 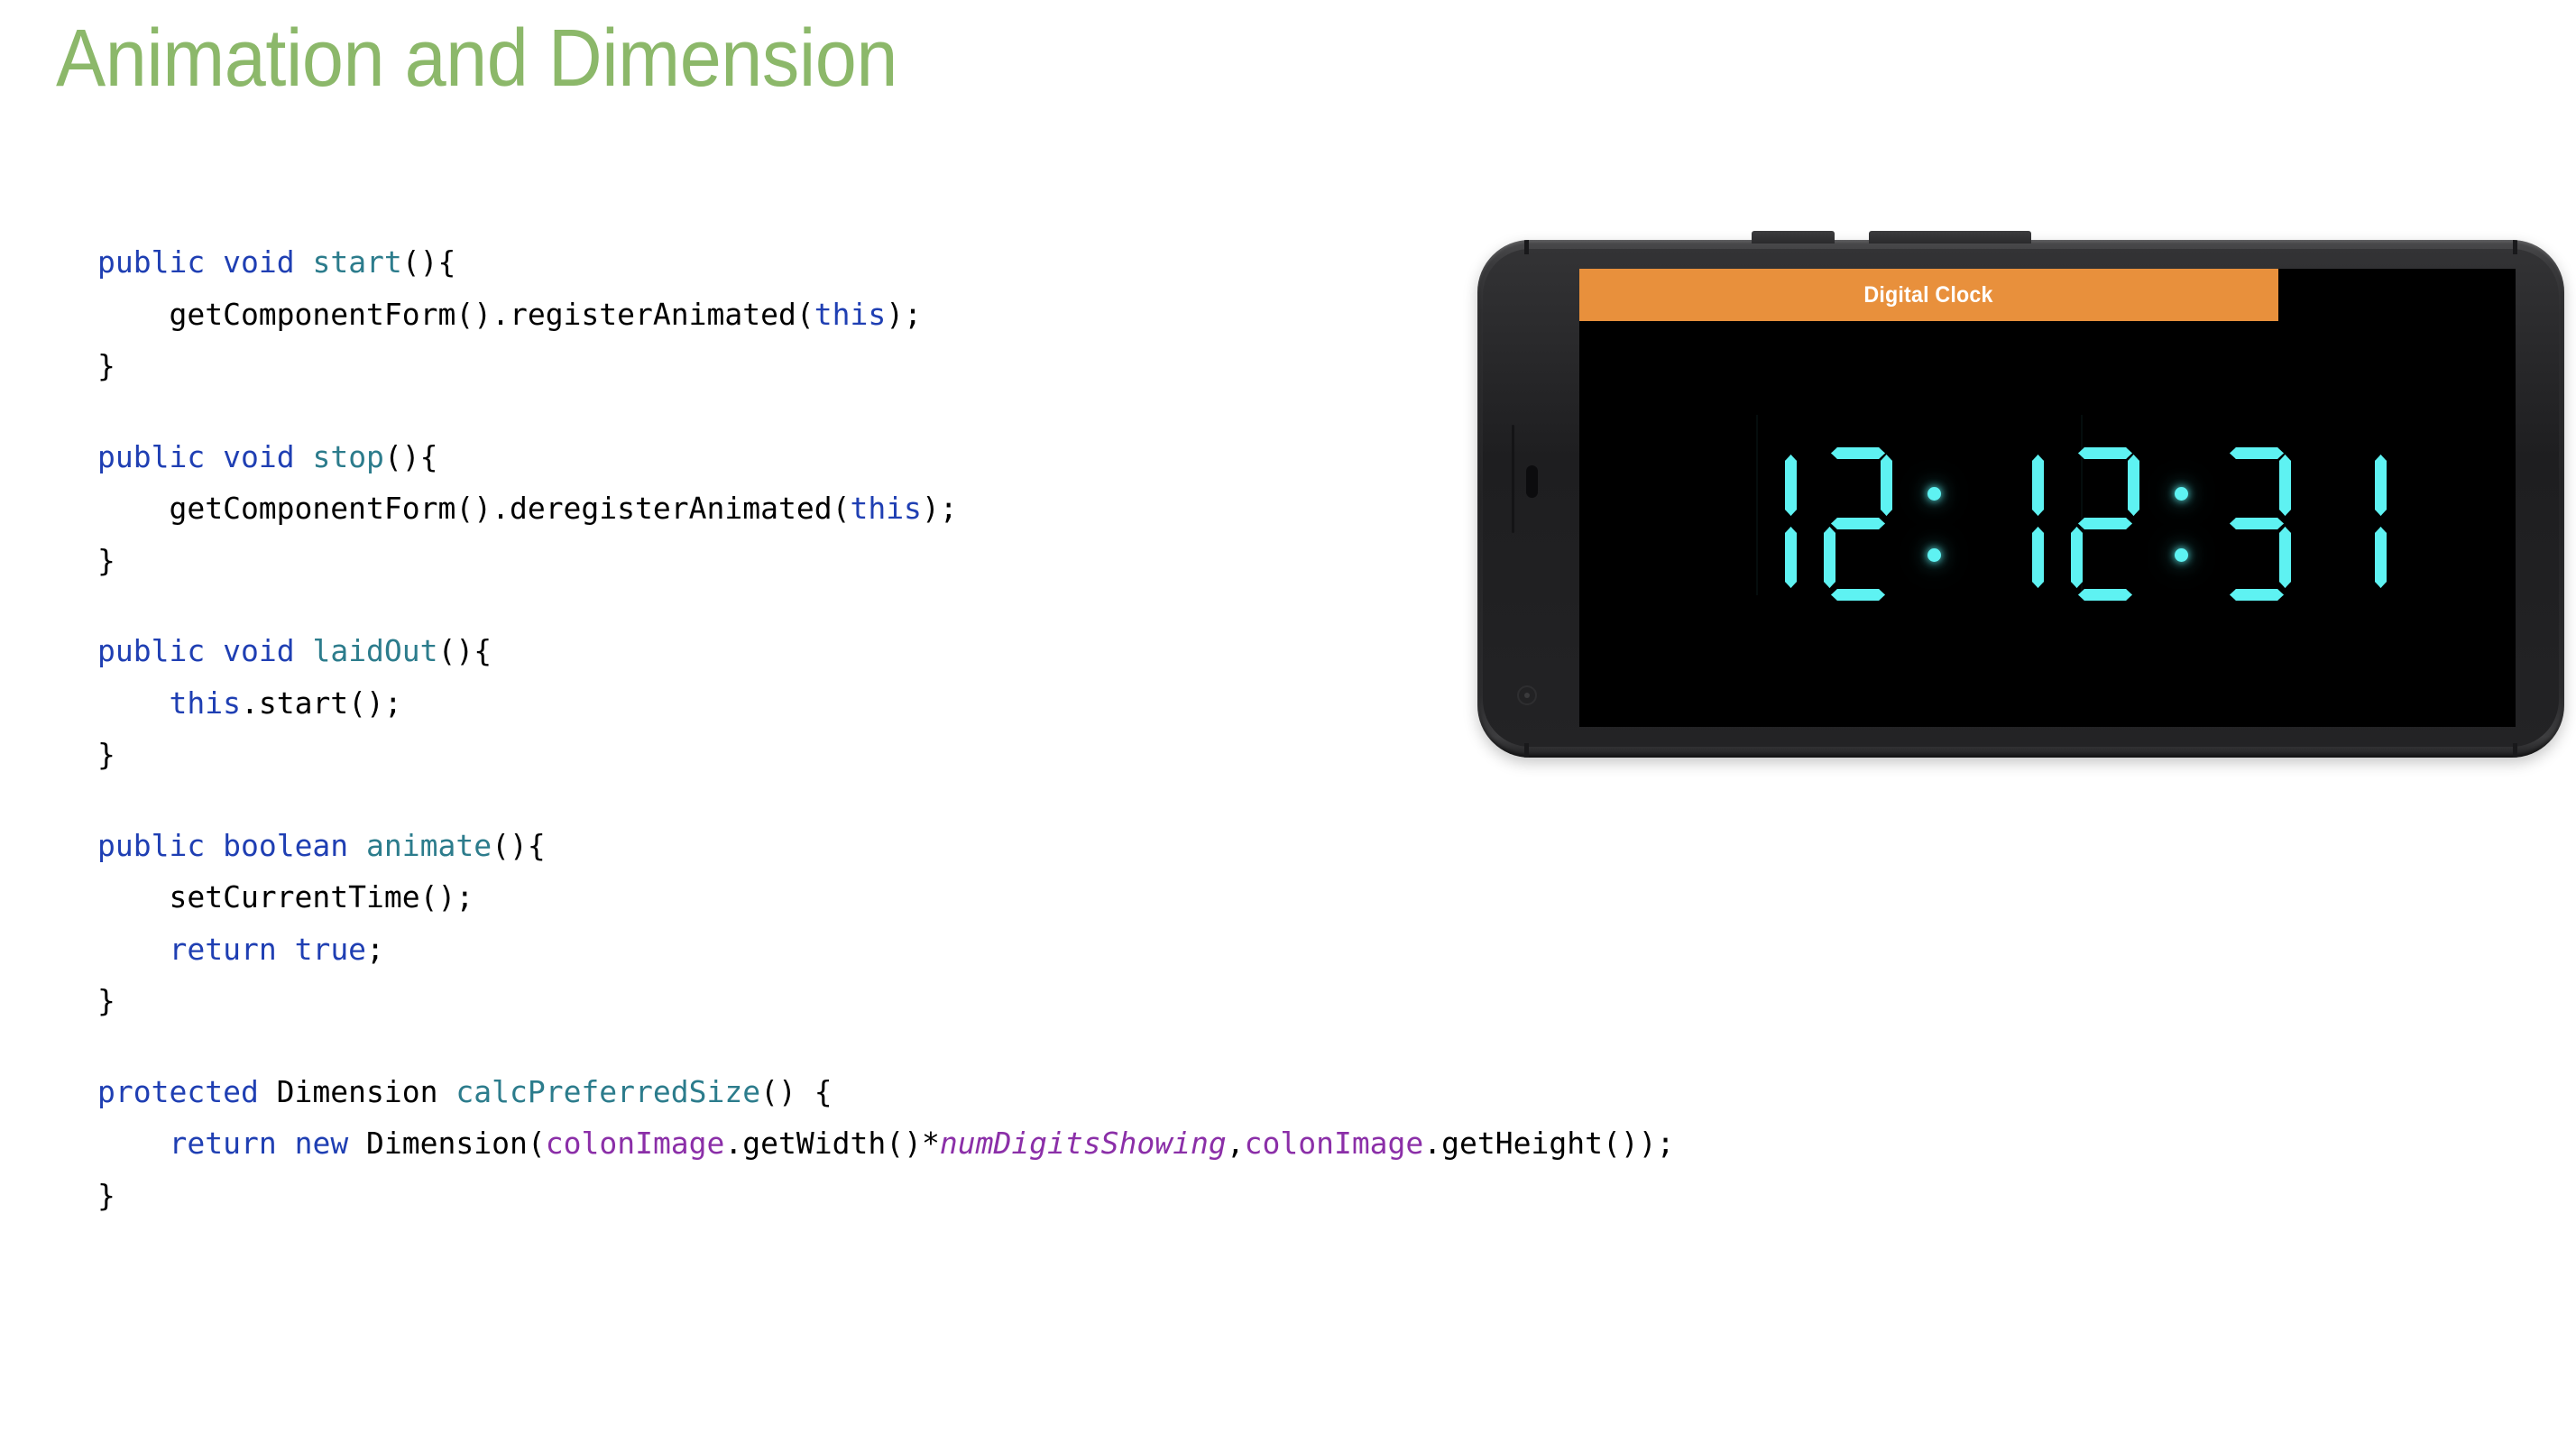 I want to click on code-token: Dimension(, so click(x=447, y=1143).